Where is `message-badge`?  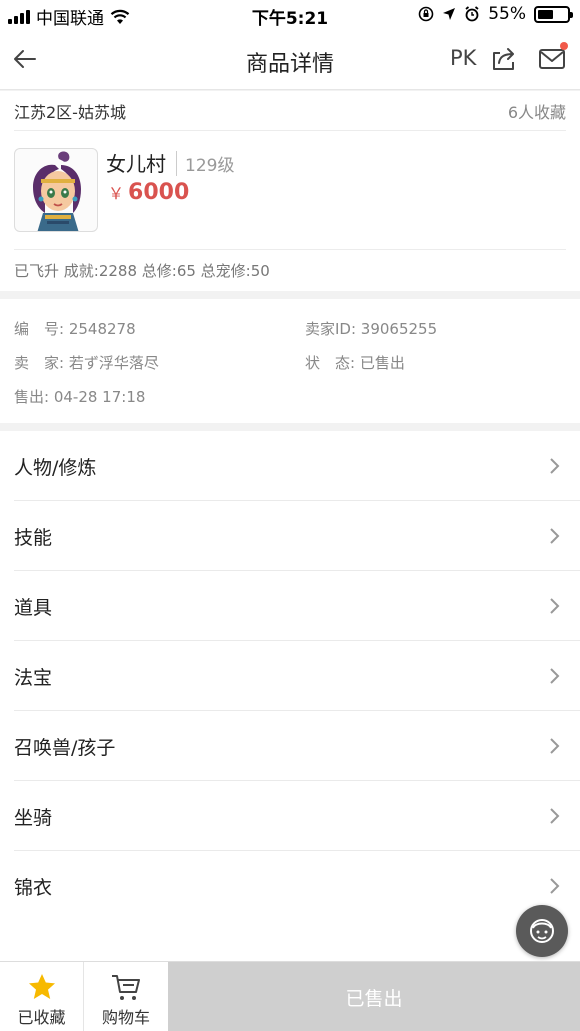 message-badge is located at coordinates (564, 46).